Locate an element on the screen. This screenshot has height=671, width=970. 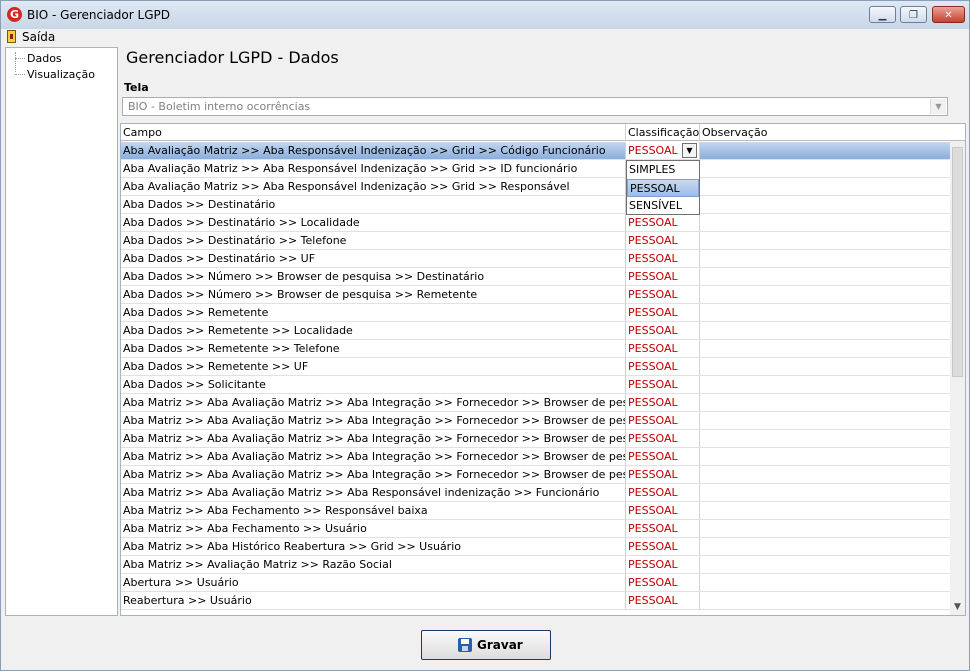
table-row: Abertura >> Usuário PESSOAL is located at coordinates (536, 583).